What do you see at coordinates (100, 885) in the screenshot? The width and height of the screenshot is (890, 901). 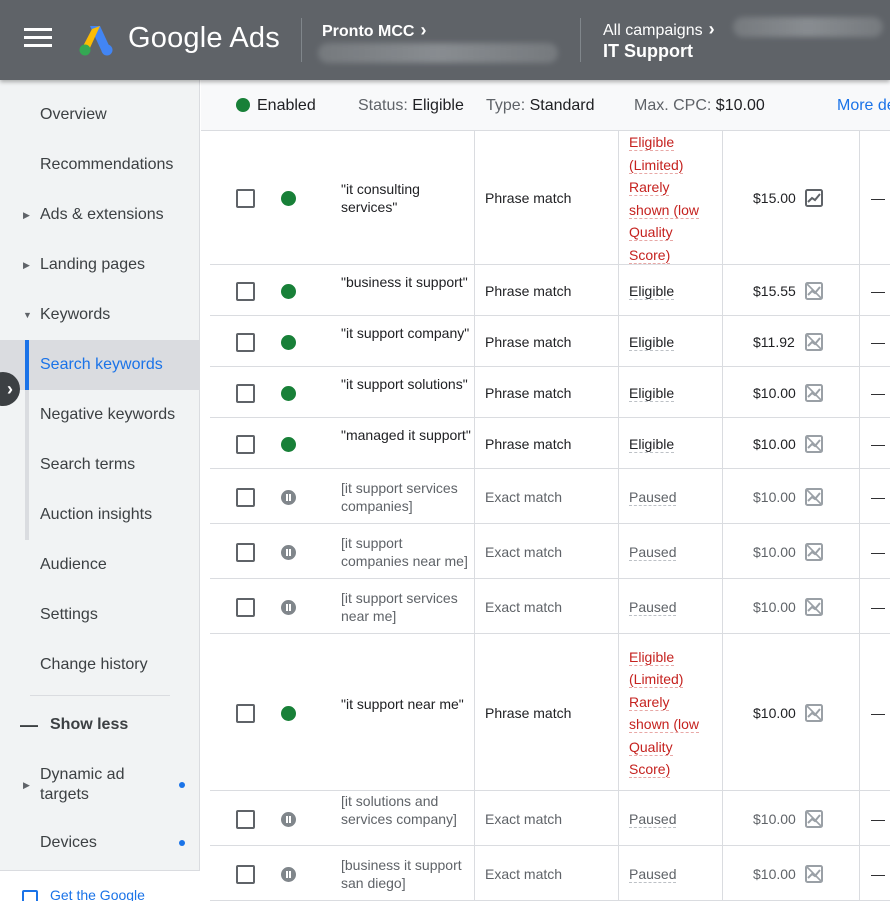 I see `get-app-link: Get the Google` at bounding box center [100, 885].